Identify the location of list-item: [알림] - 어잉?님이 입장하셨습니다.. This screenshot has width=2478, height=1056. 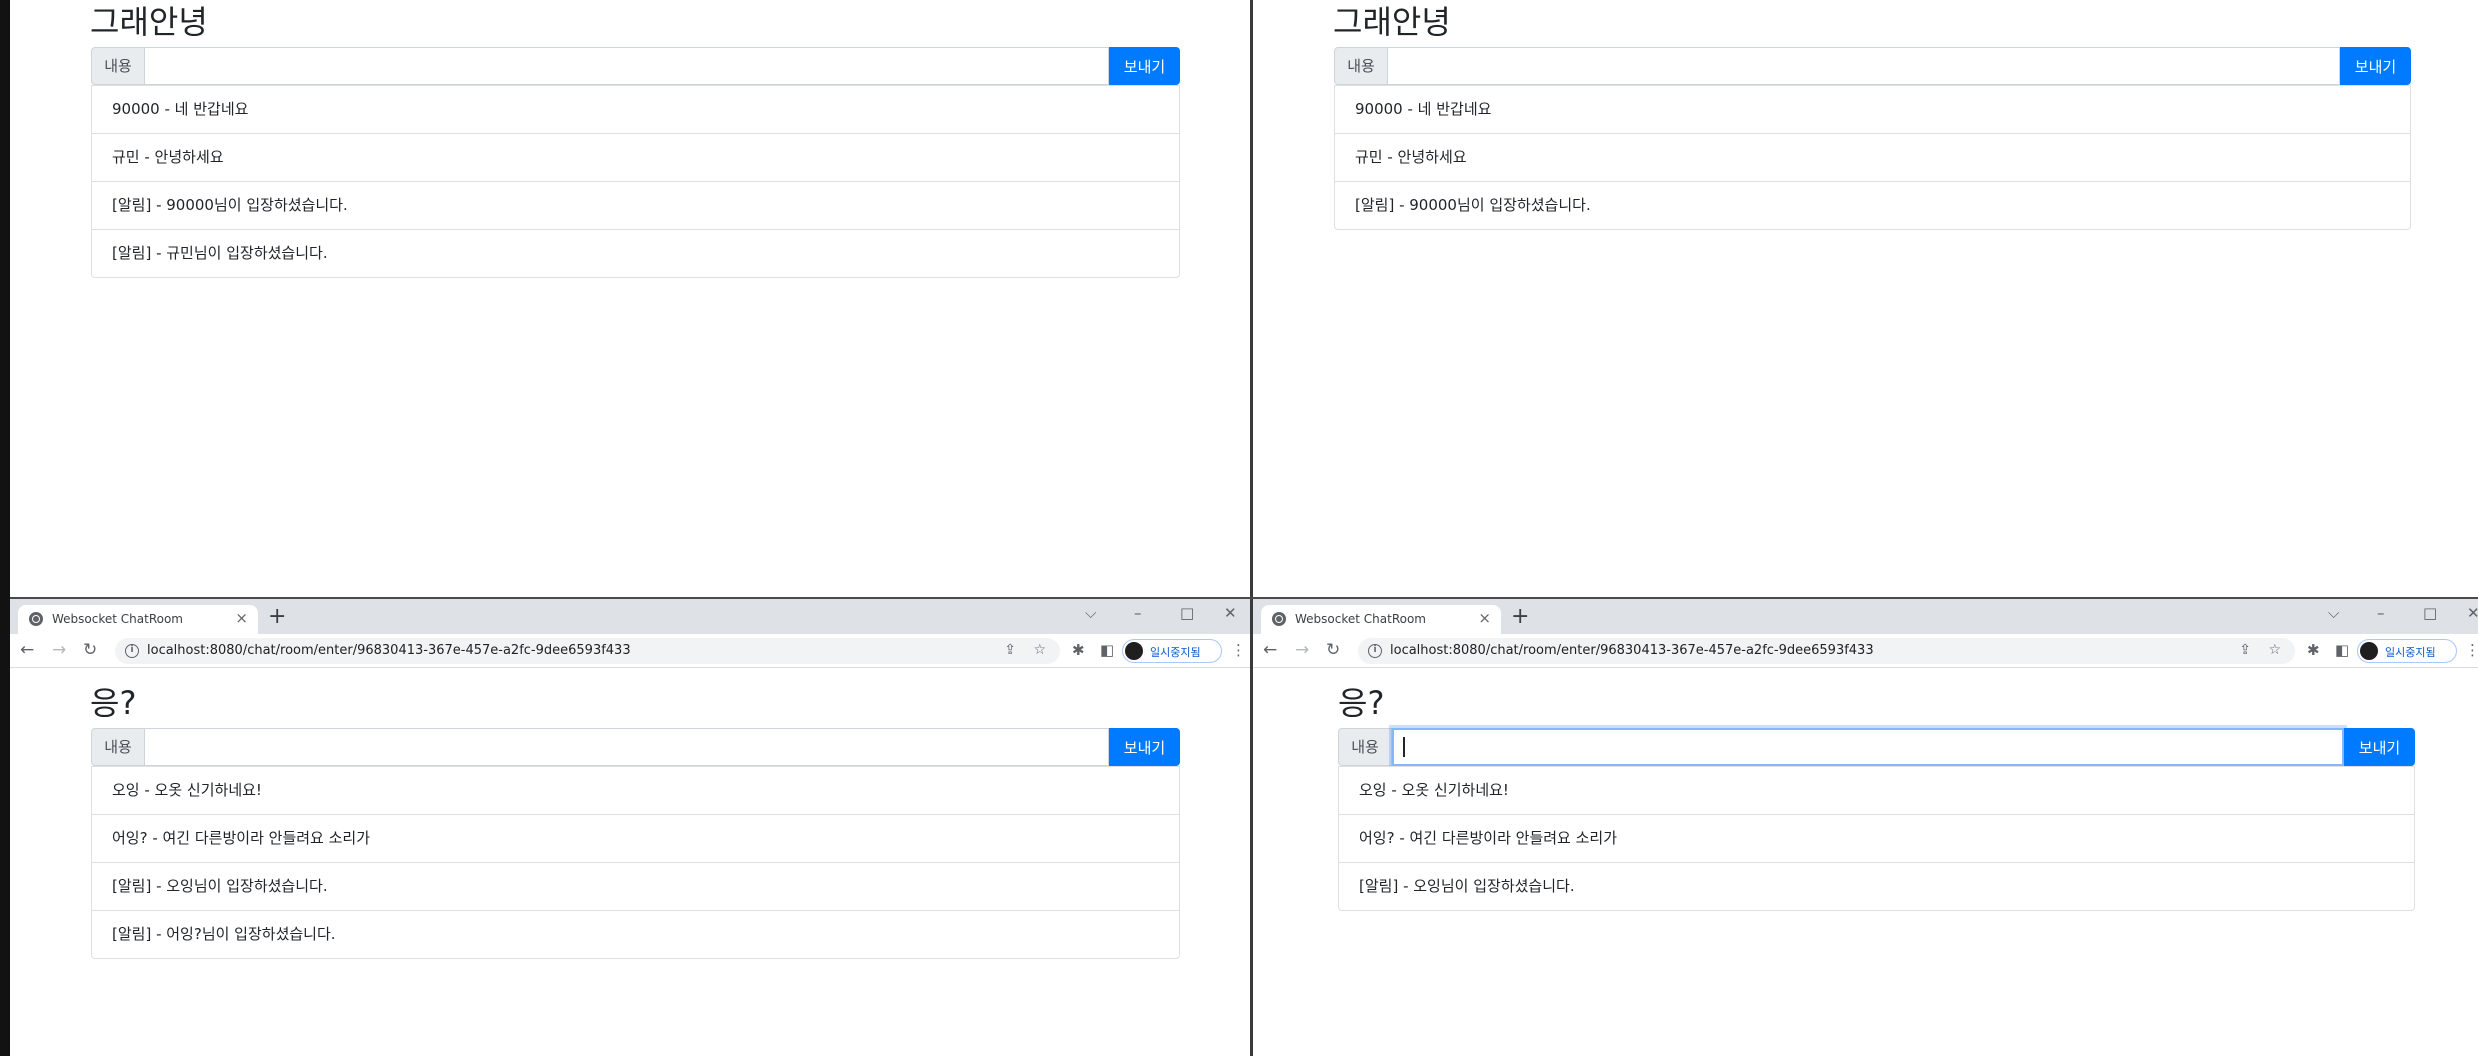
(635, 934).